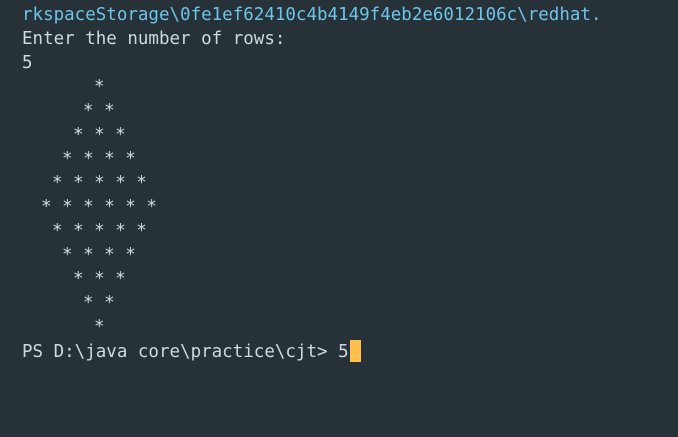 This screenshot has height=437, width=678. I want to click on powershell-prompt-line: PS D:\java core\practice\cjt> 5, so click(191, 352).